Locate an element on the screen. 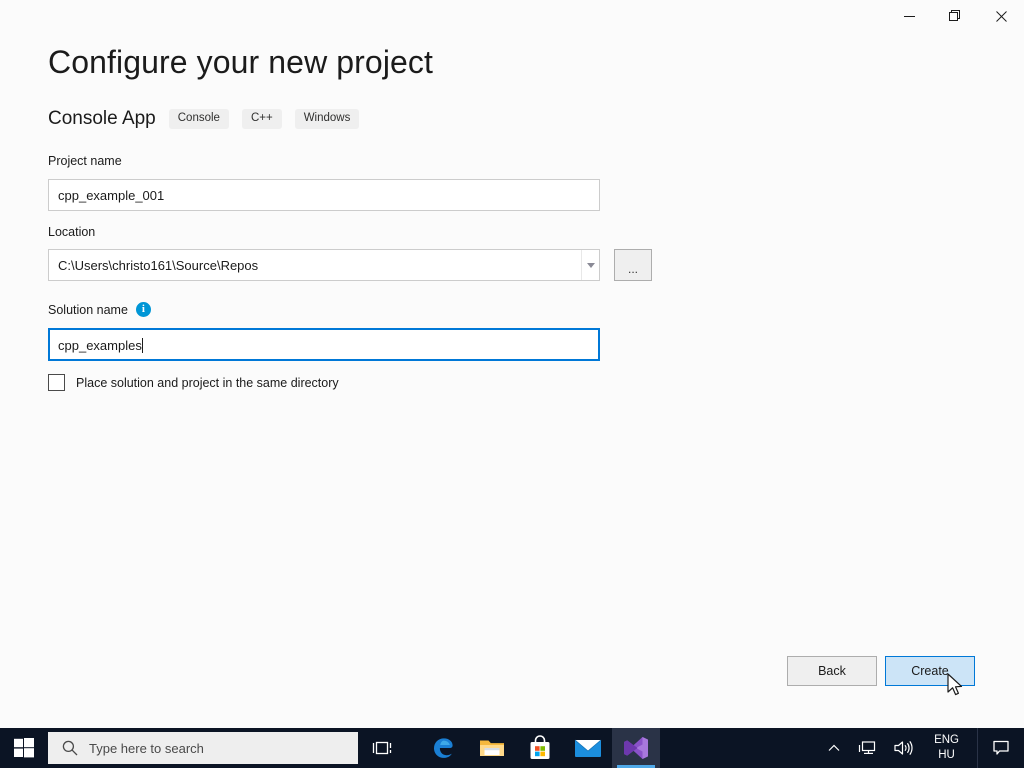 The height and width of the screenshot is (768, 1024). back-button: Back is located at coordinates (832, 671).